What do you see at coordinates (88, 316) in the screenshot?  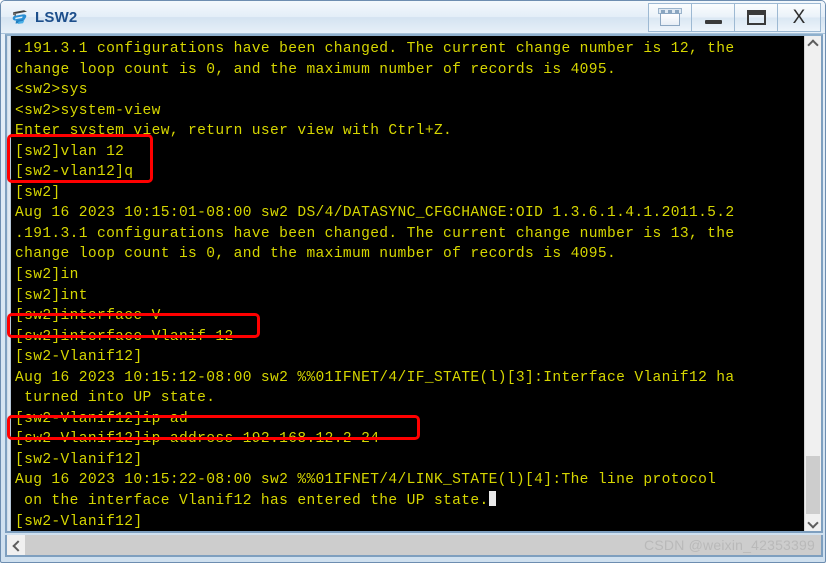 I see `terminal-line: [sw2]interface V` at bounding box center [88, 316].